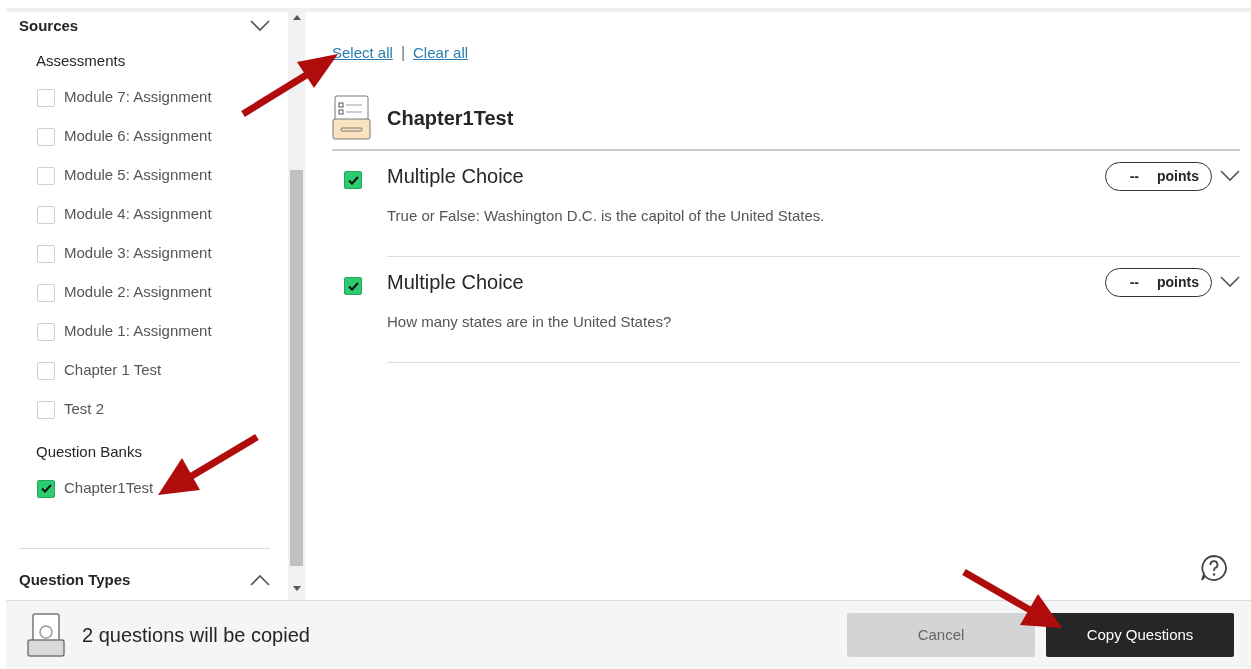 This screenshot has height=669, width=1251. What do you see at coordinates (296, 17) in the screenshot?
I see `scroll-up-icon` at bounding box center [296, 17].